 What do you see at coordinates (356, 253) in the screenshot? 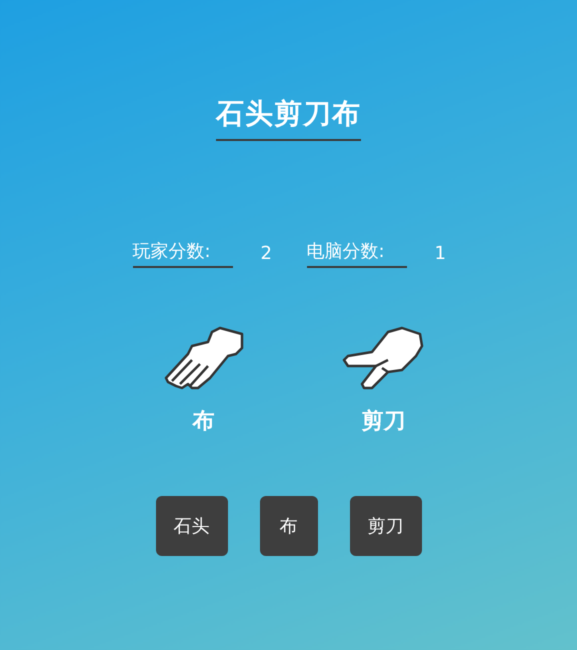
I see `score-label: 电脑分数:` at bounding box center [356, 253].